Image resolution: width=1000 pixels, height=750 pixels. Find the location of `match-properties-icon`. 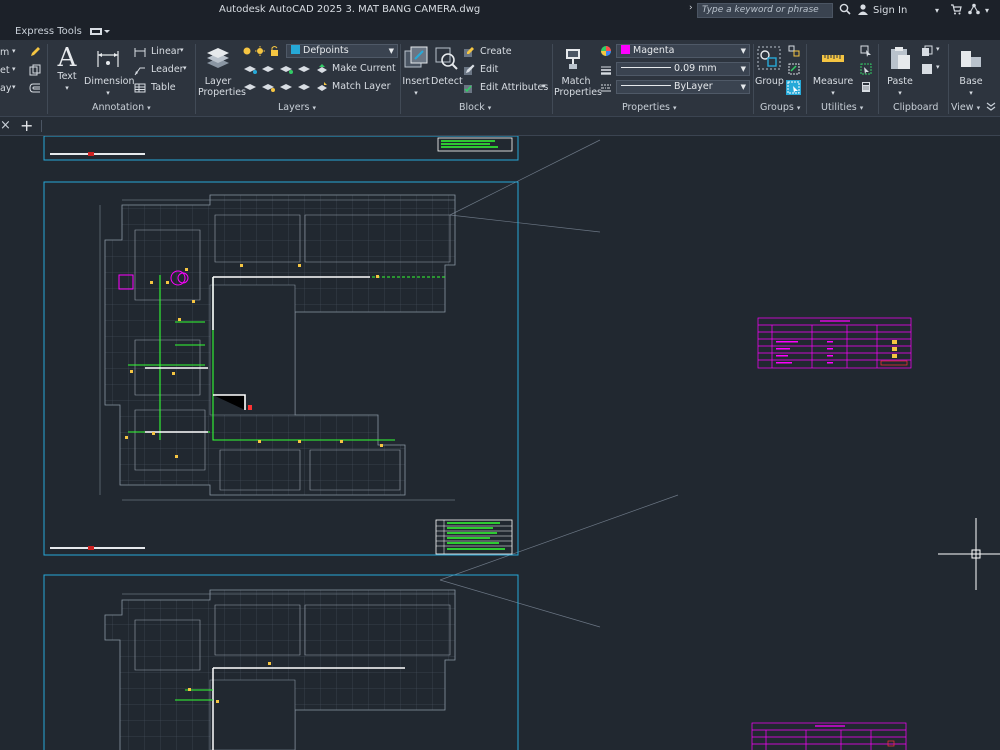

match-properties-icon is located at coordinates (573, 59).